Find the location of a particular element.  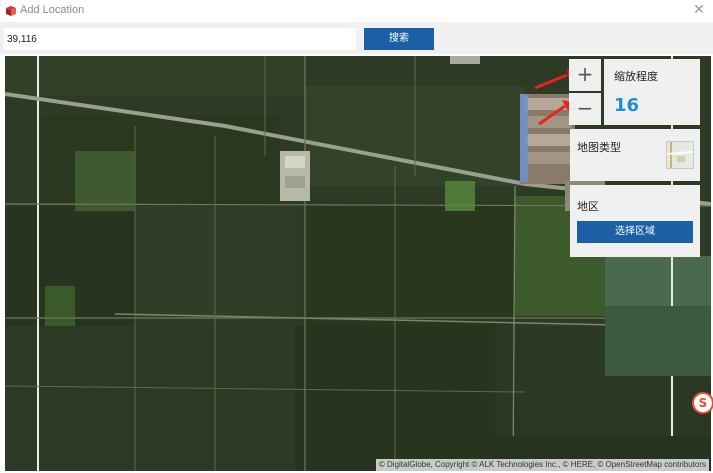

zoom-out-button: − is located at coordinates (585, 109).